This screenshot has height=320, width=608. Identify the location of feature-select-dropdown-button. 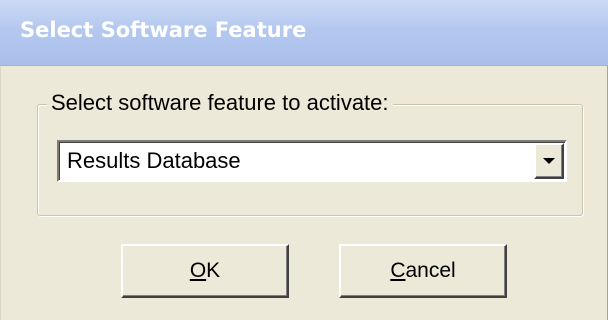
(549, 161).